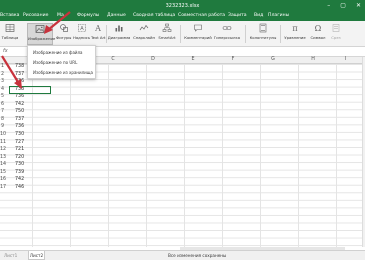  What do you see at coordinates (98, 34) in the screenshot?
I see `text-art-button: A Text Art` at bounding box center [98, 34].